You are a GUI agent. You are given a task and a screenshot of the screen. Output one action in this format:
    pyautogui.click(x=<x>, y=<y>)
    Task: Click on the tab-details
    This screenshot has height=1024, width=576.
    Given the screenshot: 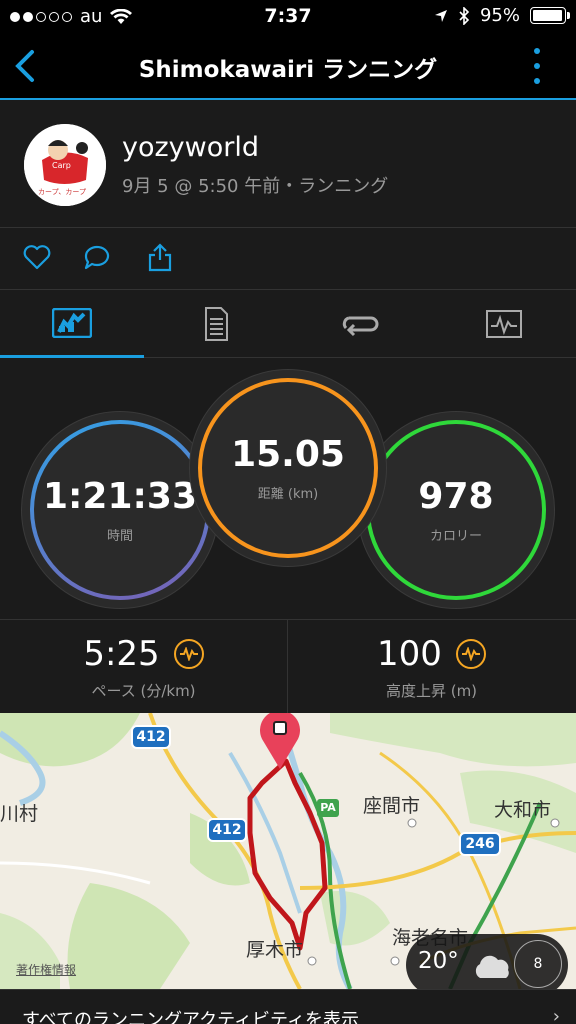 What is the action you would take?
    pyautogui.click(x=216, y=324)
    